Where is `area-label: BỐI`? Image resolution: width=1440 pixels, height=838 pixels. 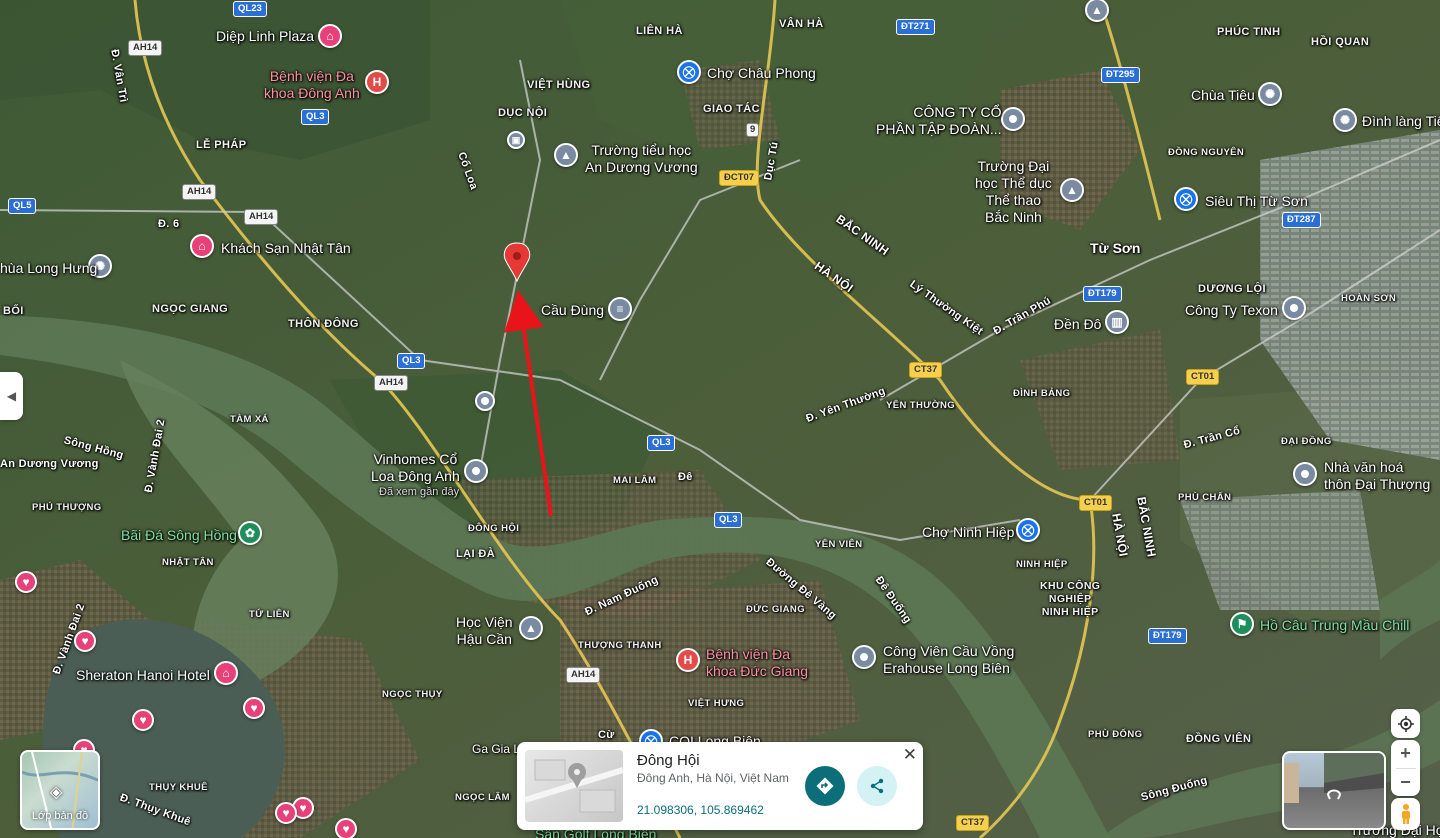
area-label: BỐI is located at coordinates (13, 311).